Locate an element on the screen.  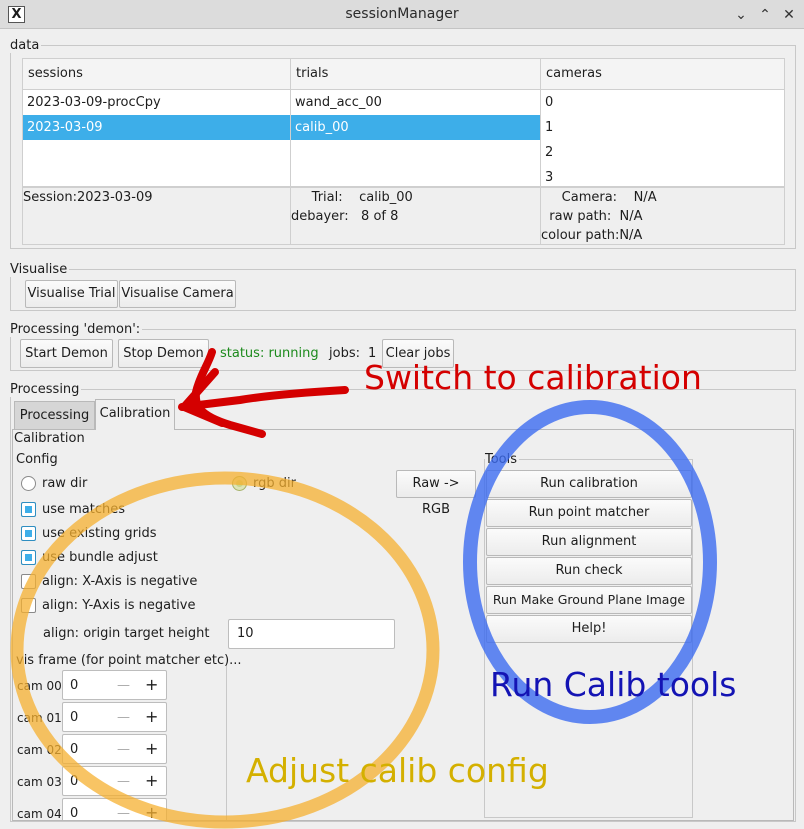
config-label: Config is located at coordinates (38, 459).